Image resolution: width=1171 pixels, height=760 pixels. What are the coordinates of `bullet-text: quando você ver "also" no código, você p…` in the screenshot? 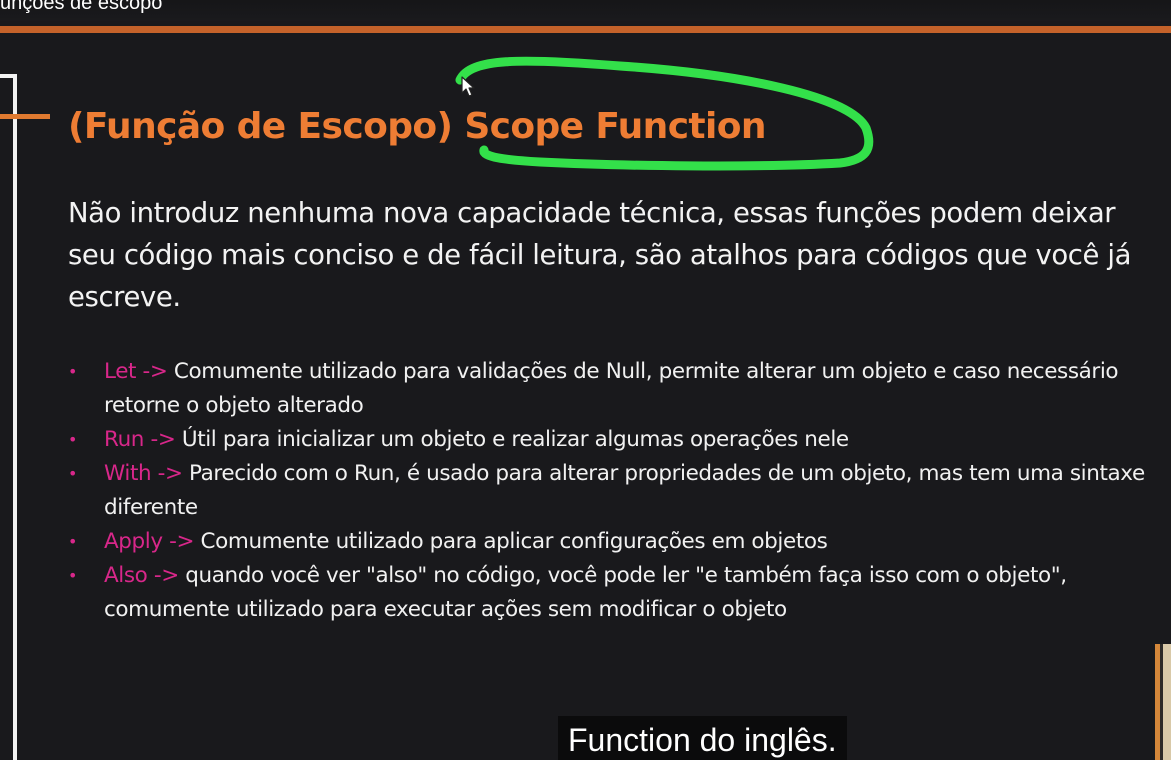 It's located at (585, 592).